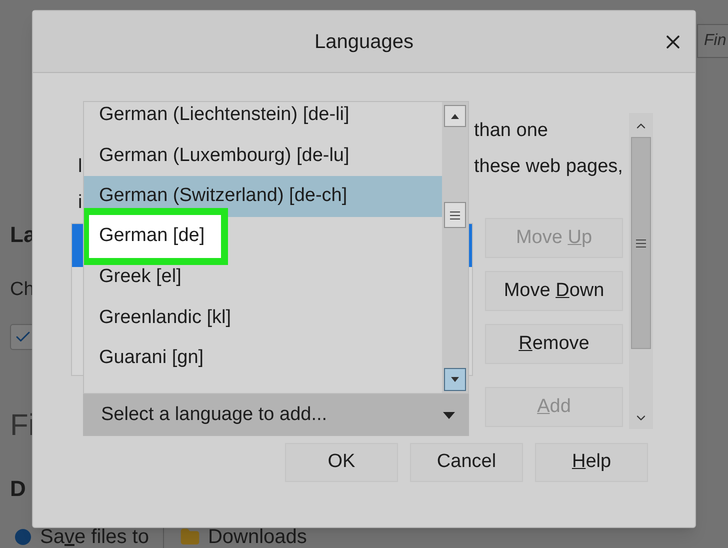 The image size is (728, 548). I want to click on dialog-button: Cancel, so click(466, 462).